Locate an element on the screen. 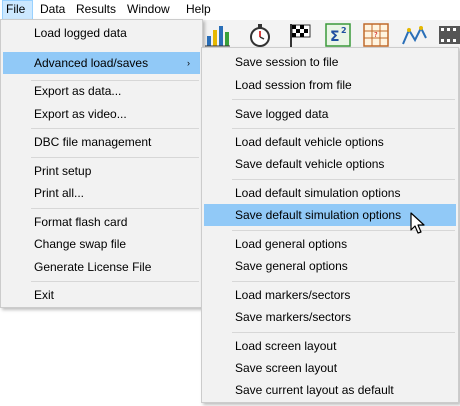 The height and width of the screenshot is (406, 460). menu-item-change-swap-file: Change swap file is located at coordinates (101, 244).